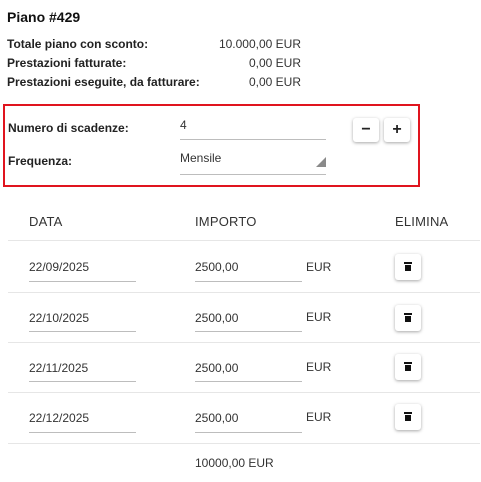  What do you see at coordinates (274, 63) in the screenshot?
I see `summary-invoiced-value: 0,00 EUR` at bounding box center [274, 63].